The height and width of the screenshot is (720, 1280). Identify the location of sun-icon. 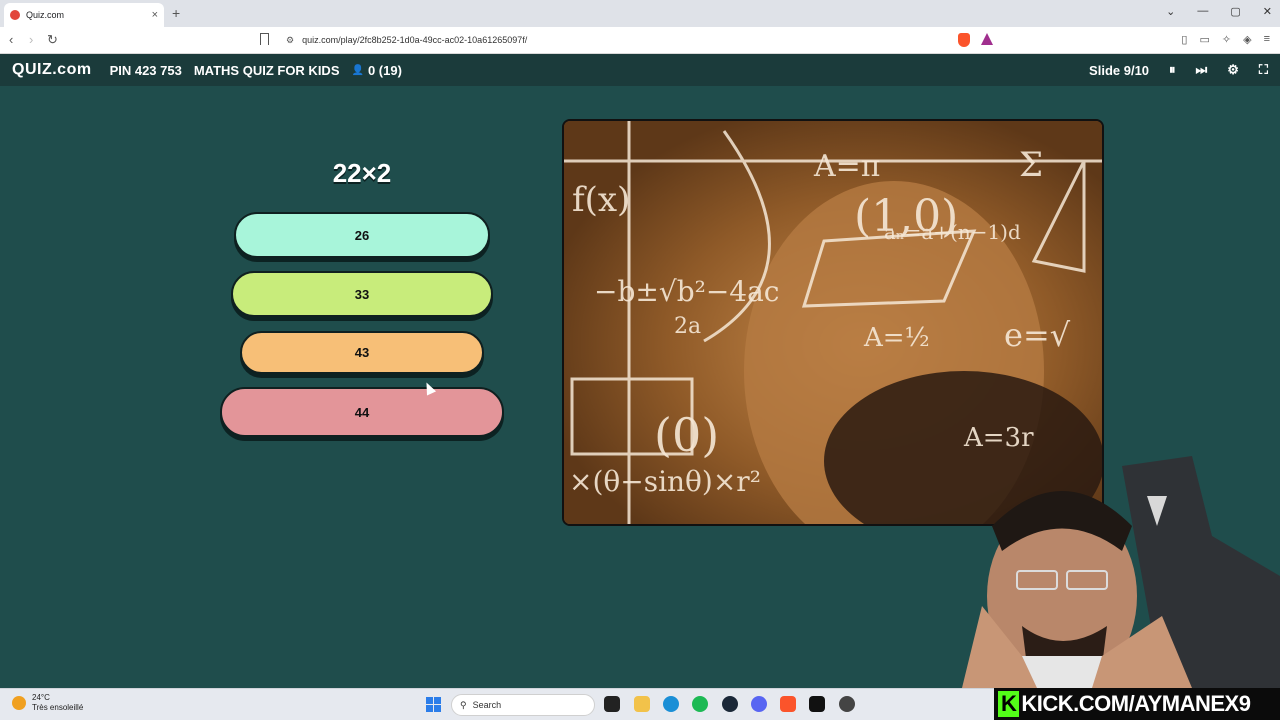
(19, 703).